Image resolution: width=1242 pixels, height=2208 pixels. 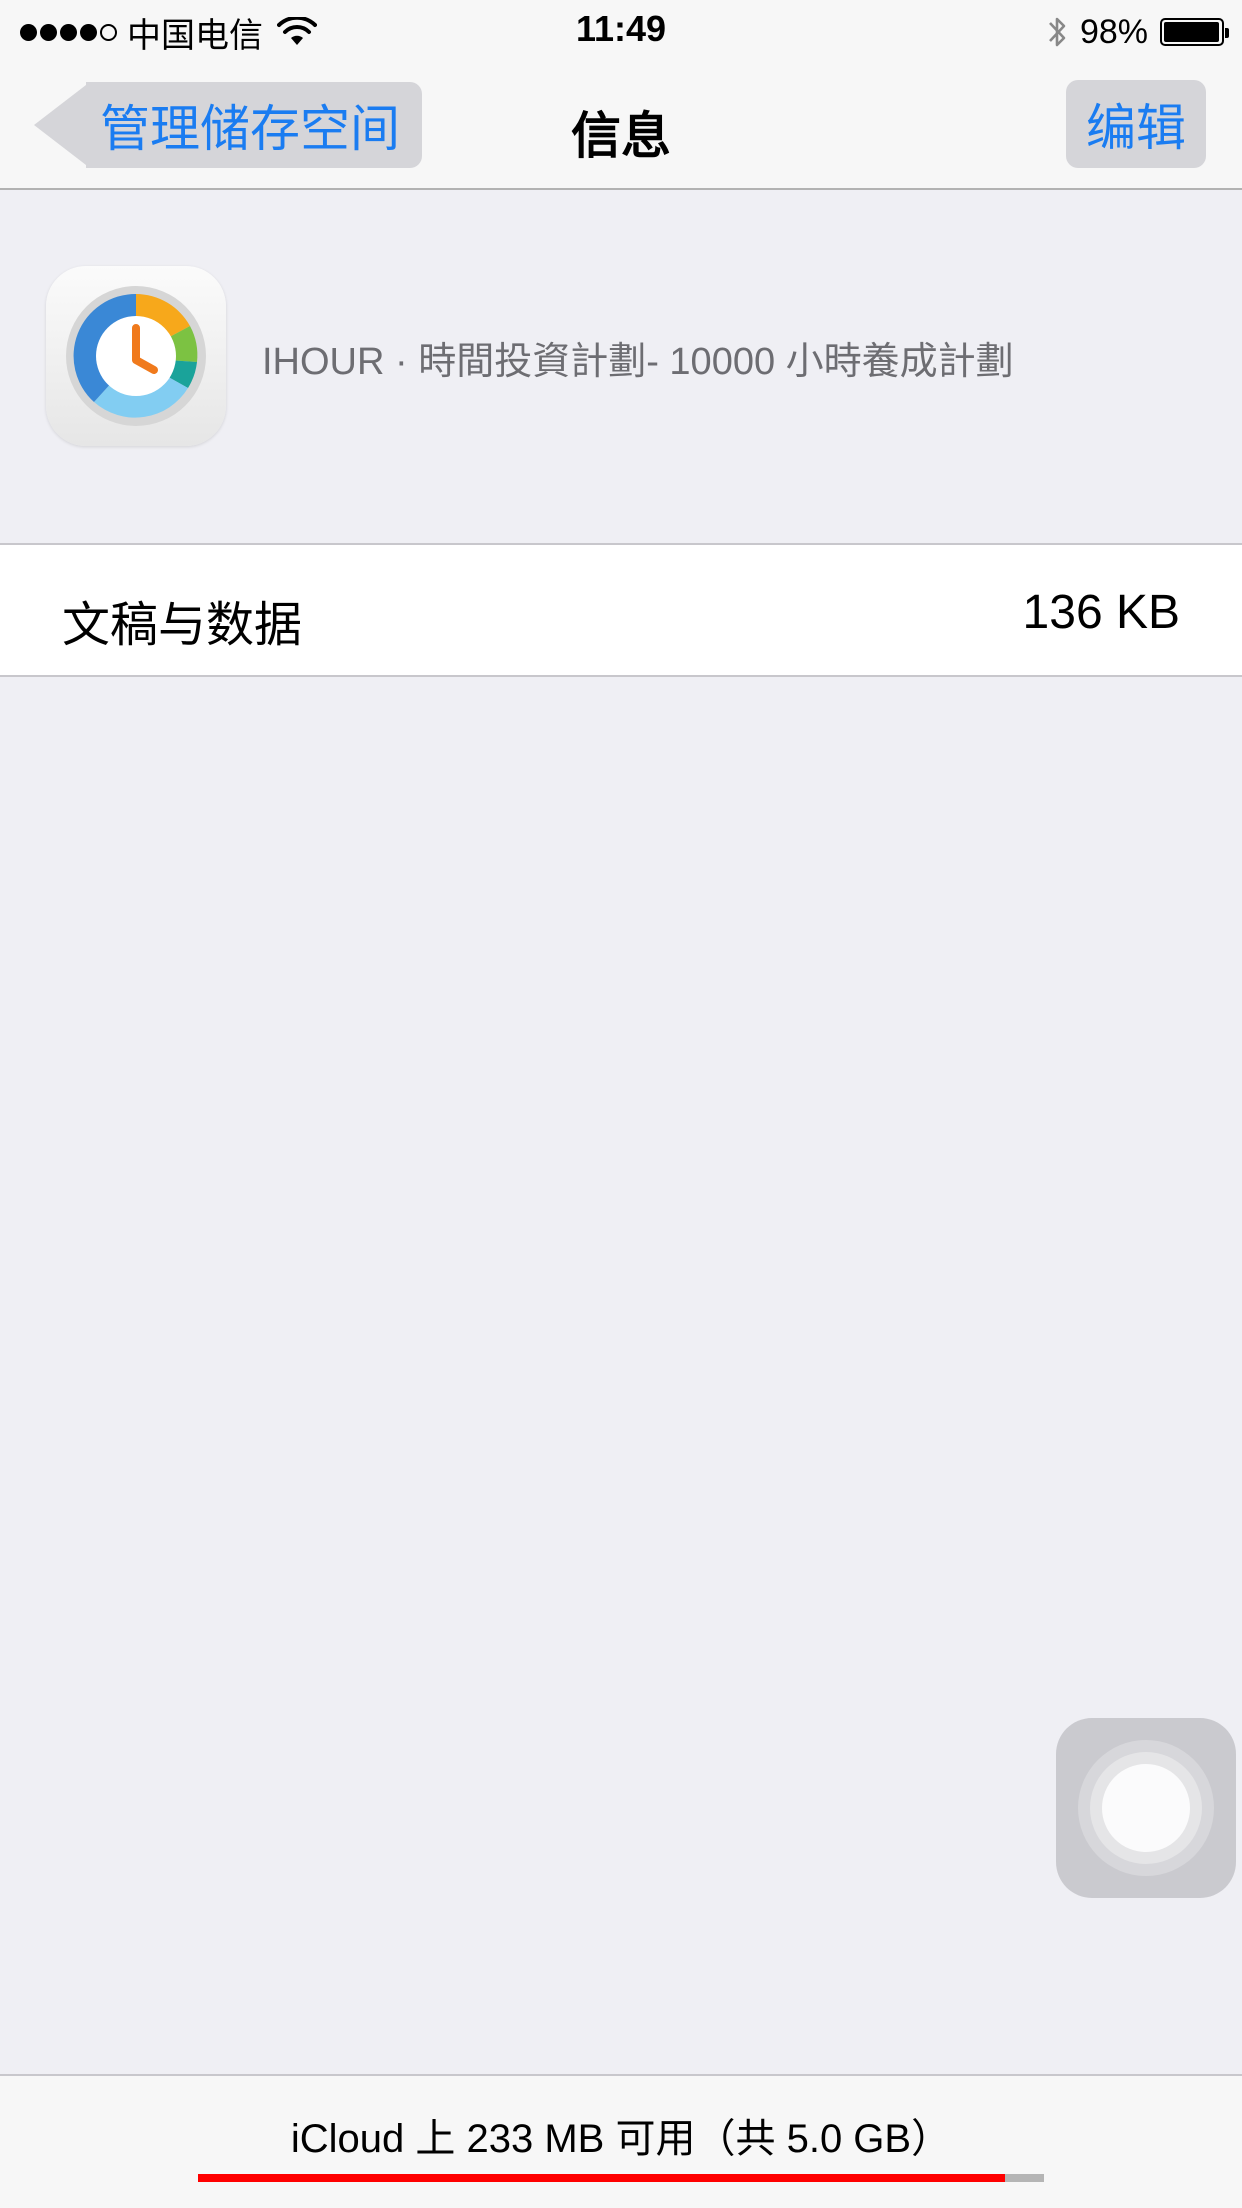 I want to click on battery-level, so click(x=1191, y=32).